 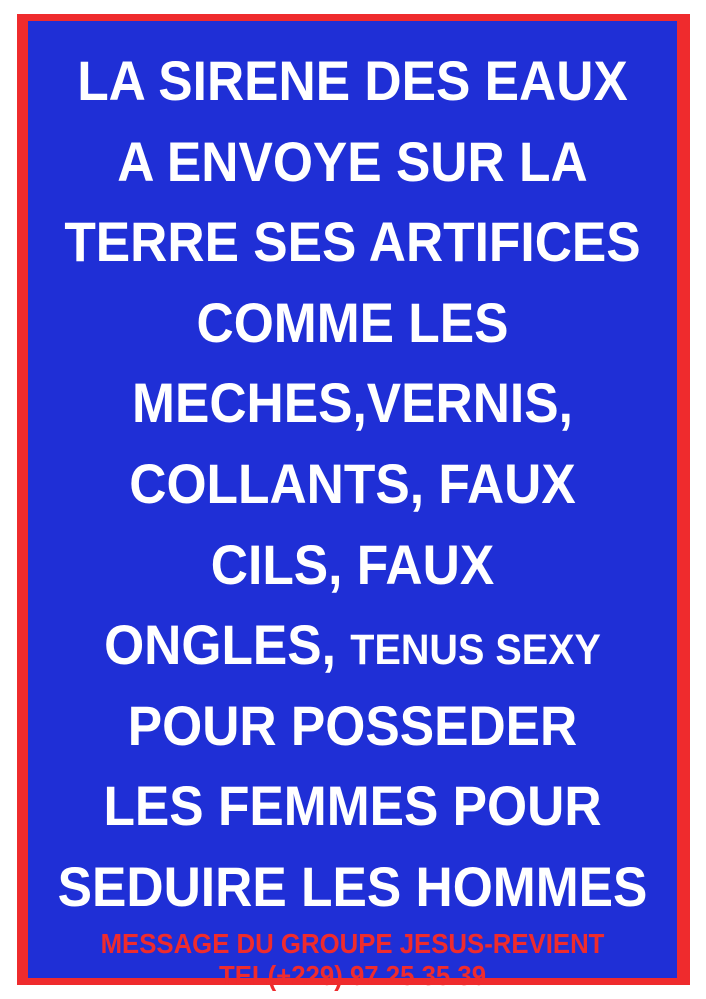 What do you see at coordinates (352, 943) in the screenshot?
I see `footer-message: MESSAGE DU GROUPE JESUS-REVIENT` at bounding box center [352, 943].